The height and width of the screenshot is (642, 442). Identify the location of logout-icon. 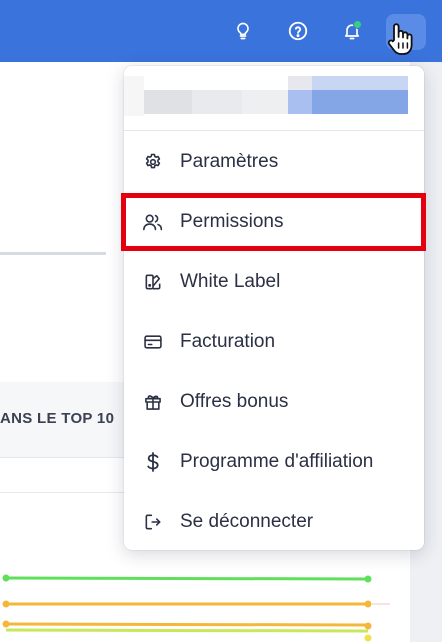
(153, 522).